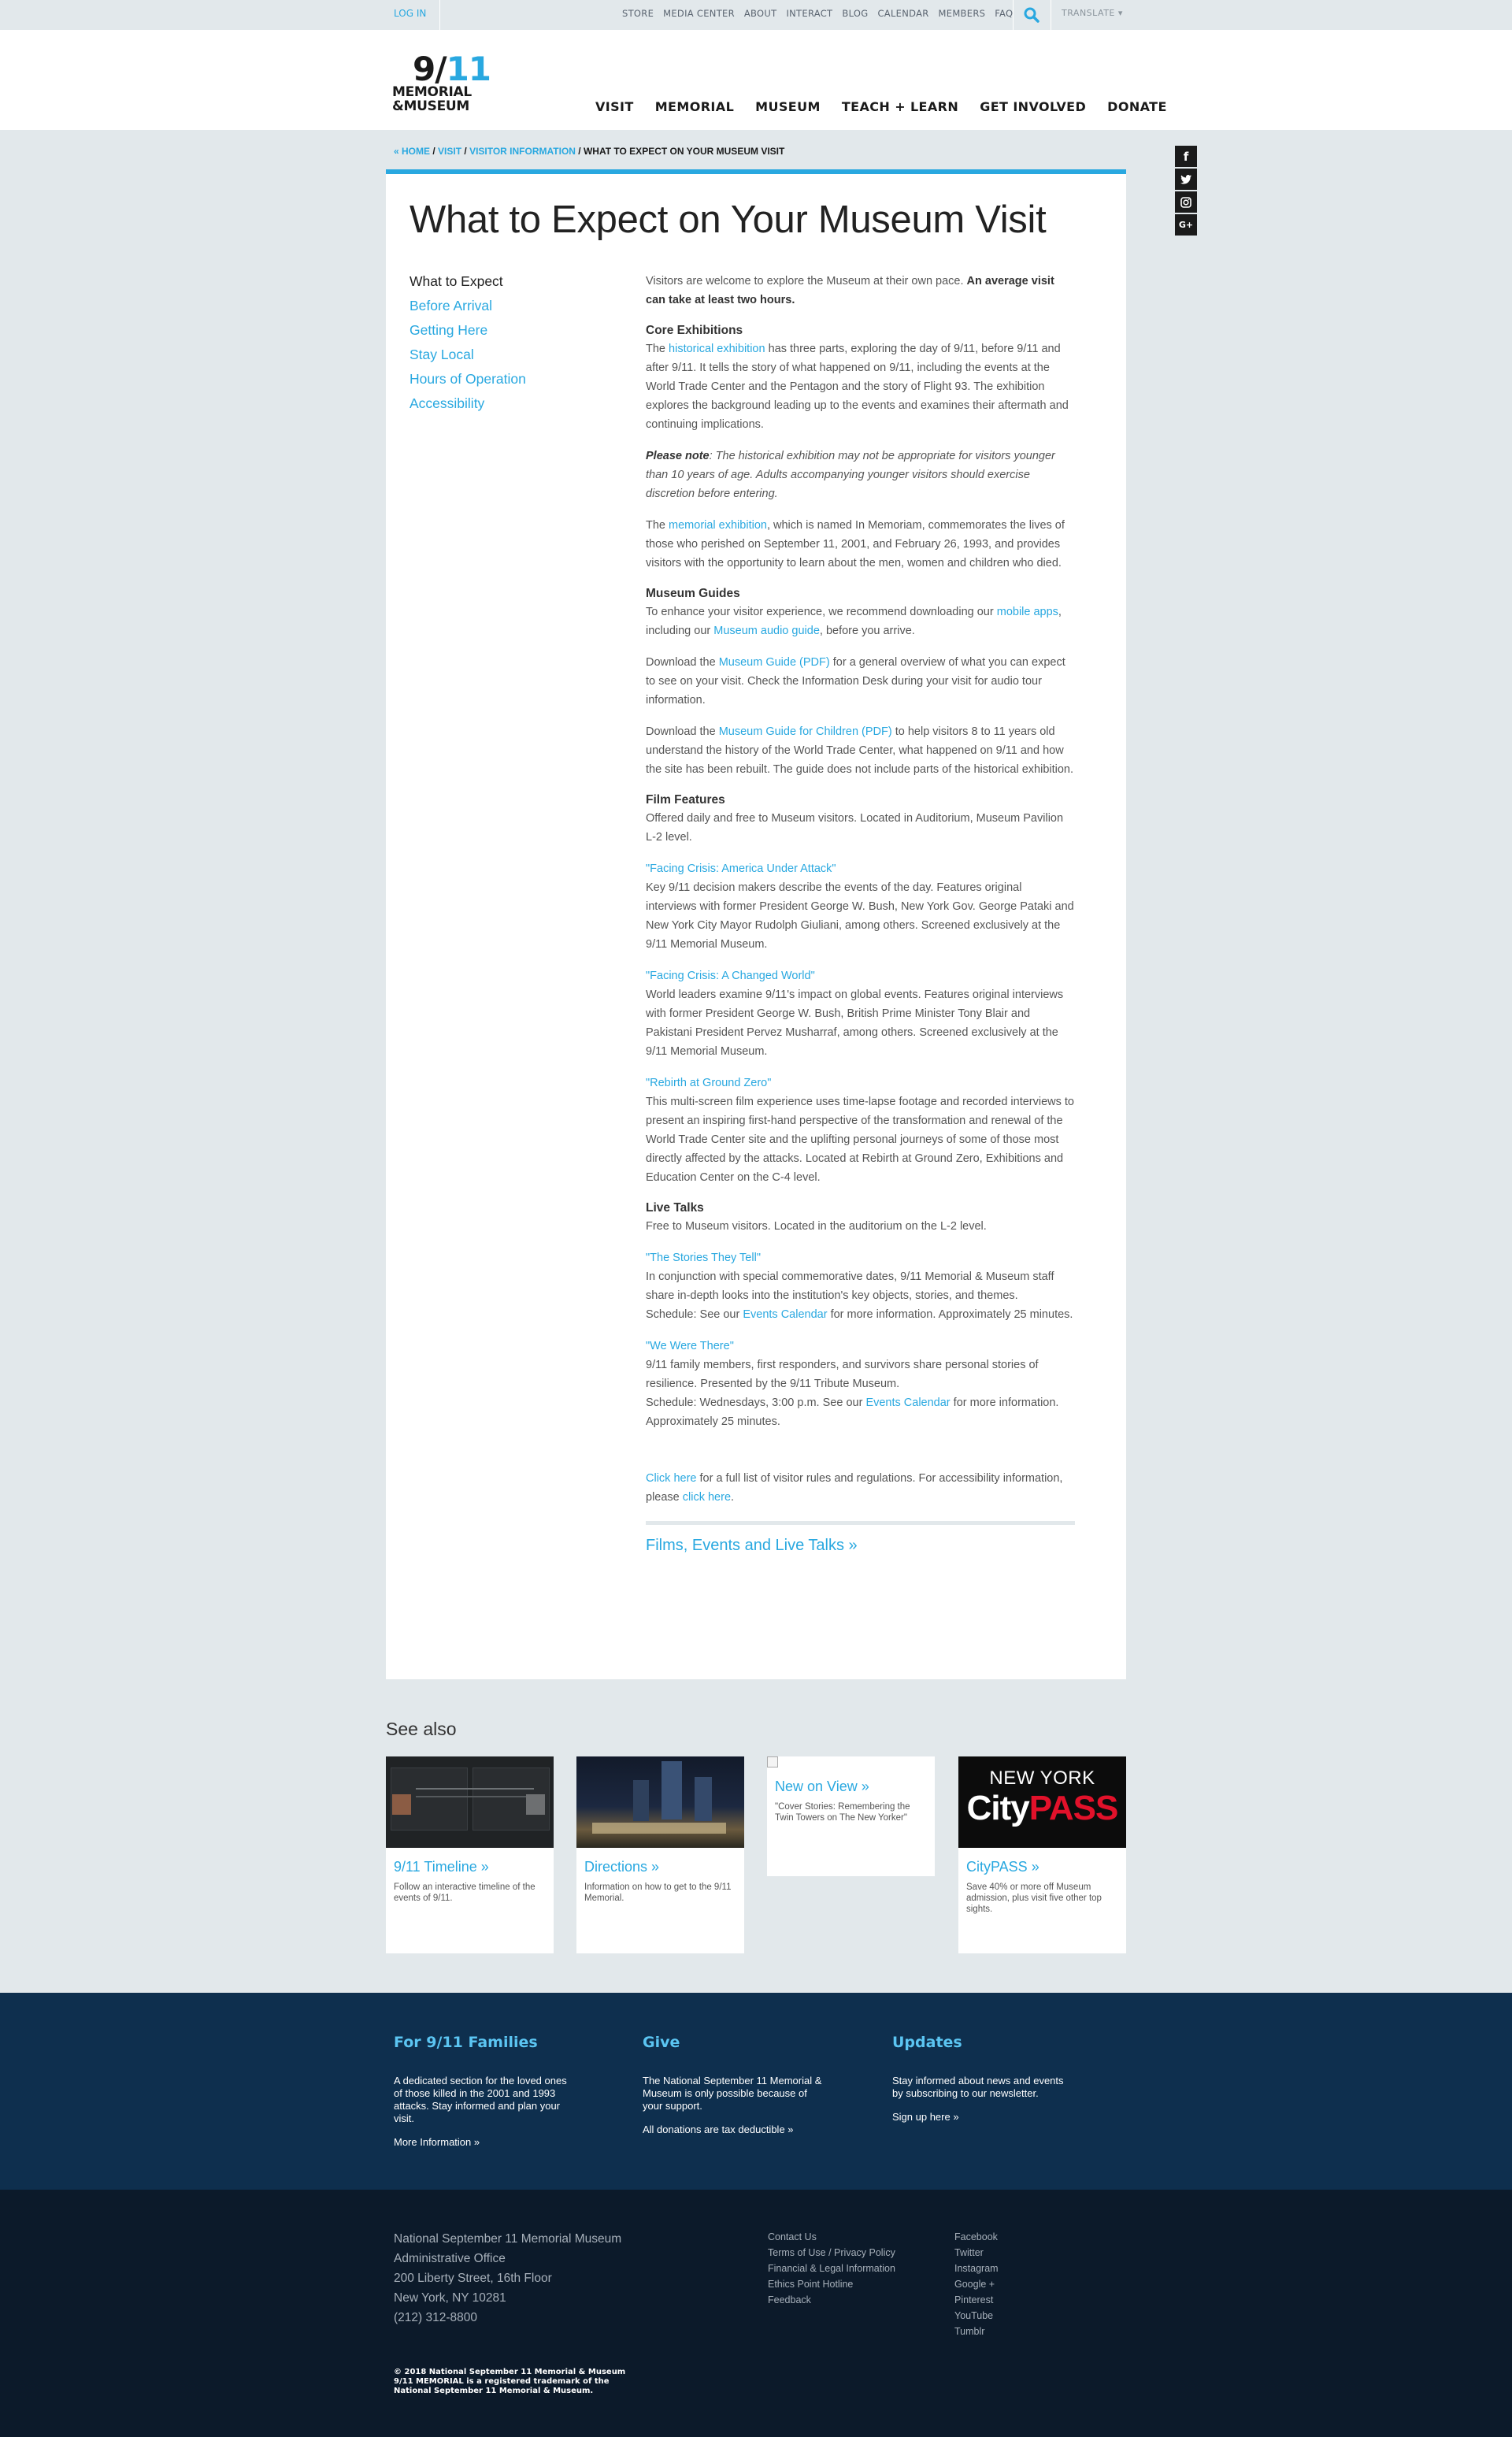  I want to click on sidenav-item-getting-here: Getting Here, so click(468, 330).